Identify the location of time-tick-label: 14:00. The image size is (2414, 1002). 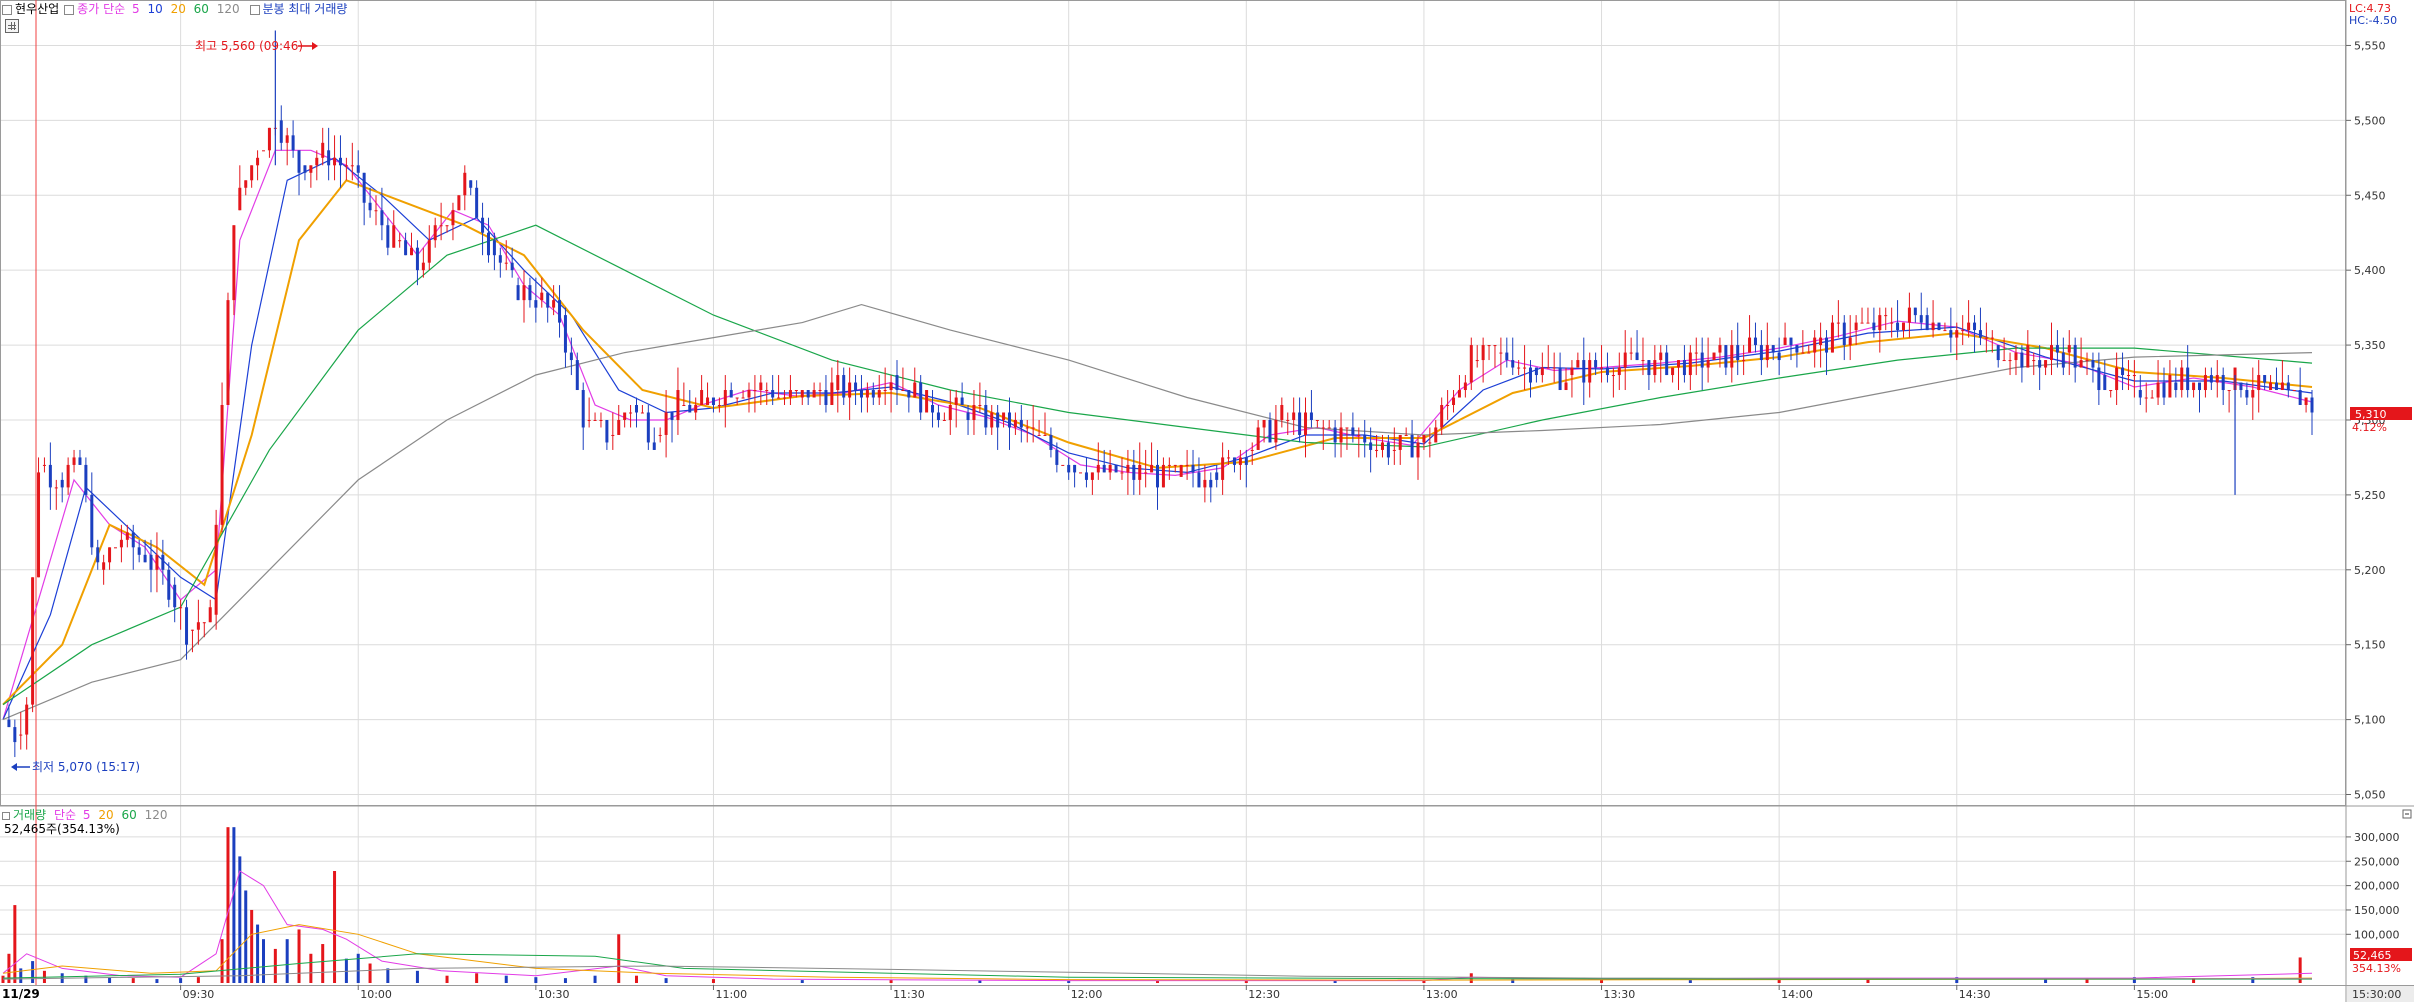
(1797, 994).